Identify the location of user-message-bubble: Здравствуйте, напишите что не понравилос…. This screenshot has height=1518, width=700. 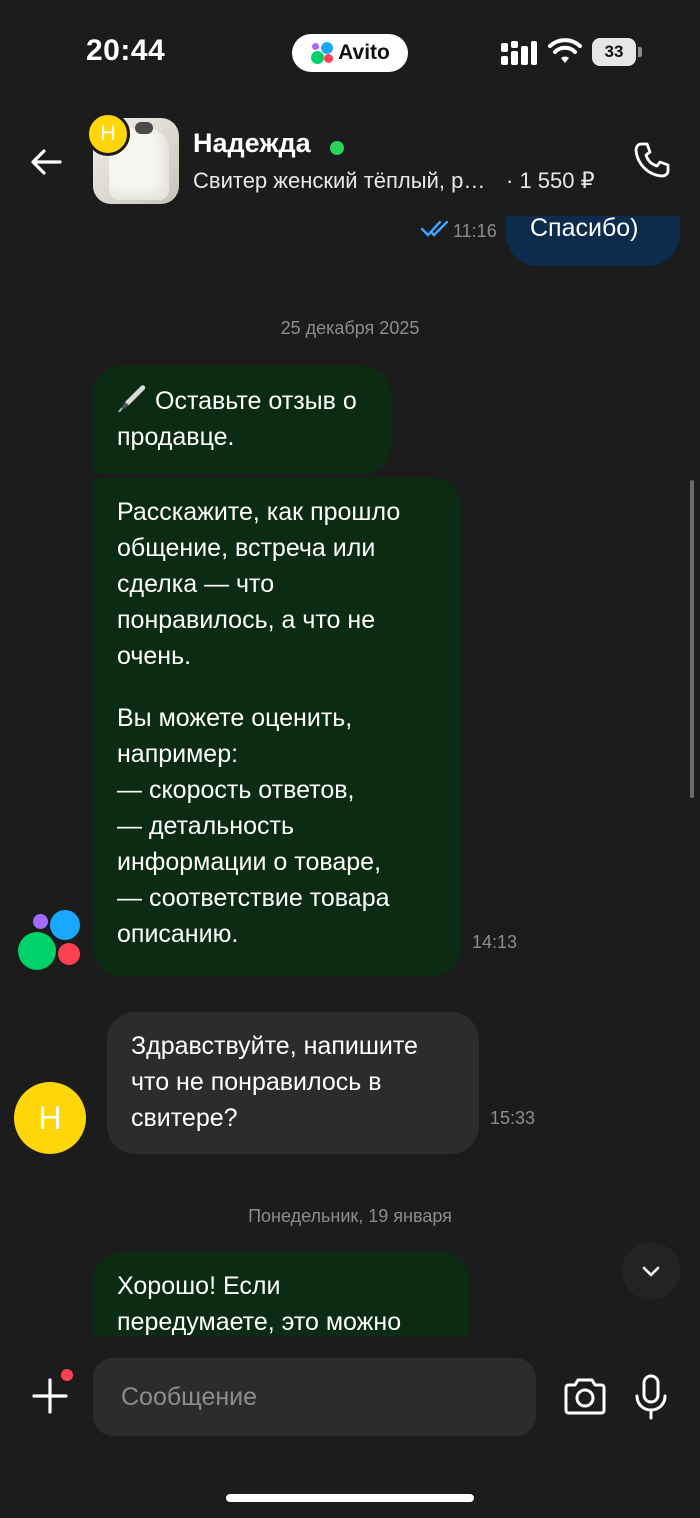
(293, 1083).